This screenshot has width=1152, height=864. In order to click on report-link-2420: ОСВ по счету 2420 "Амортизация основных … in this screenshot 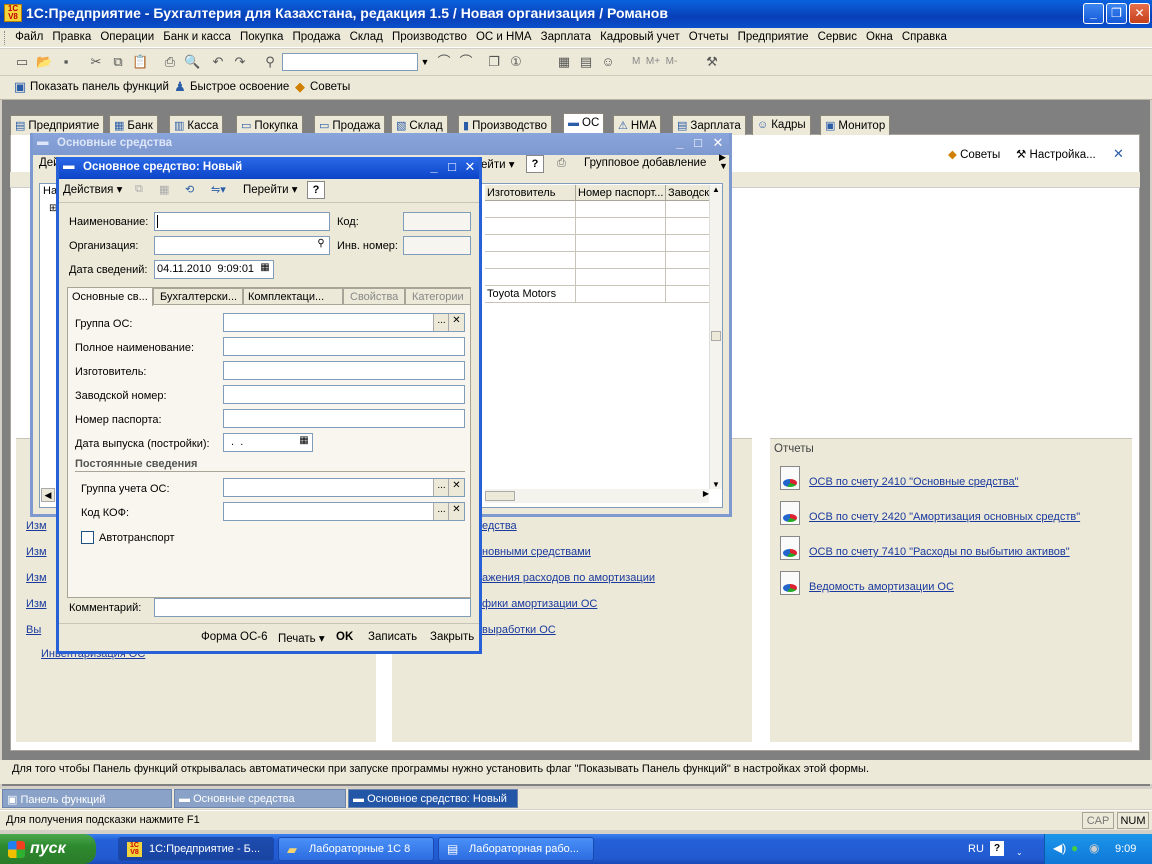, I will do `click(944, 517)`.